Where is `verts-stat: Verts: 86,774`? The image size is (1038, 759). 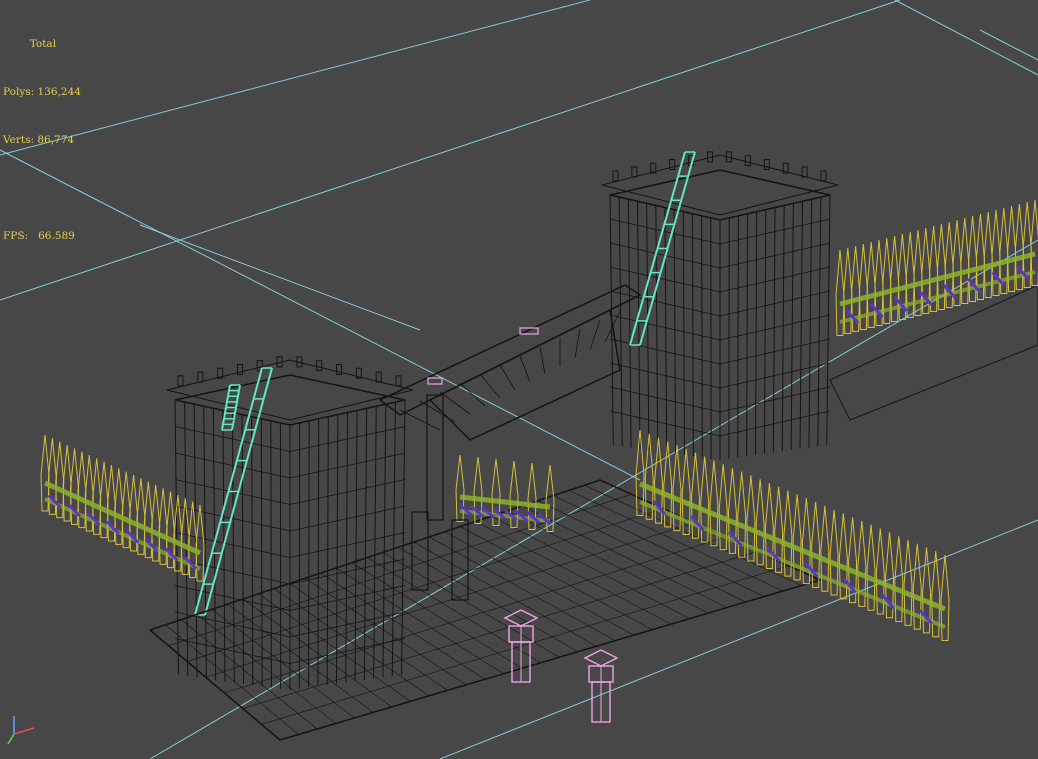 verts-stat: Verts: 86,774 is located at coordinates (39, 140).